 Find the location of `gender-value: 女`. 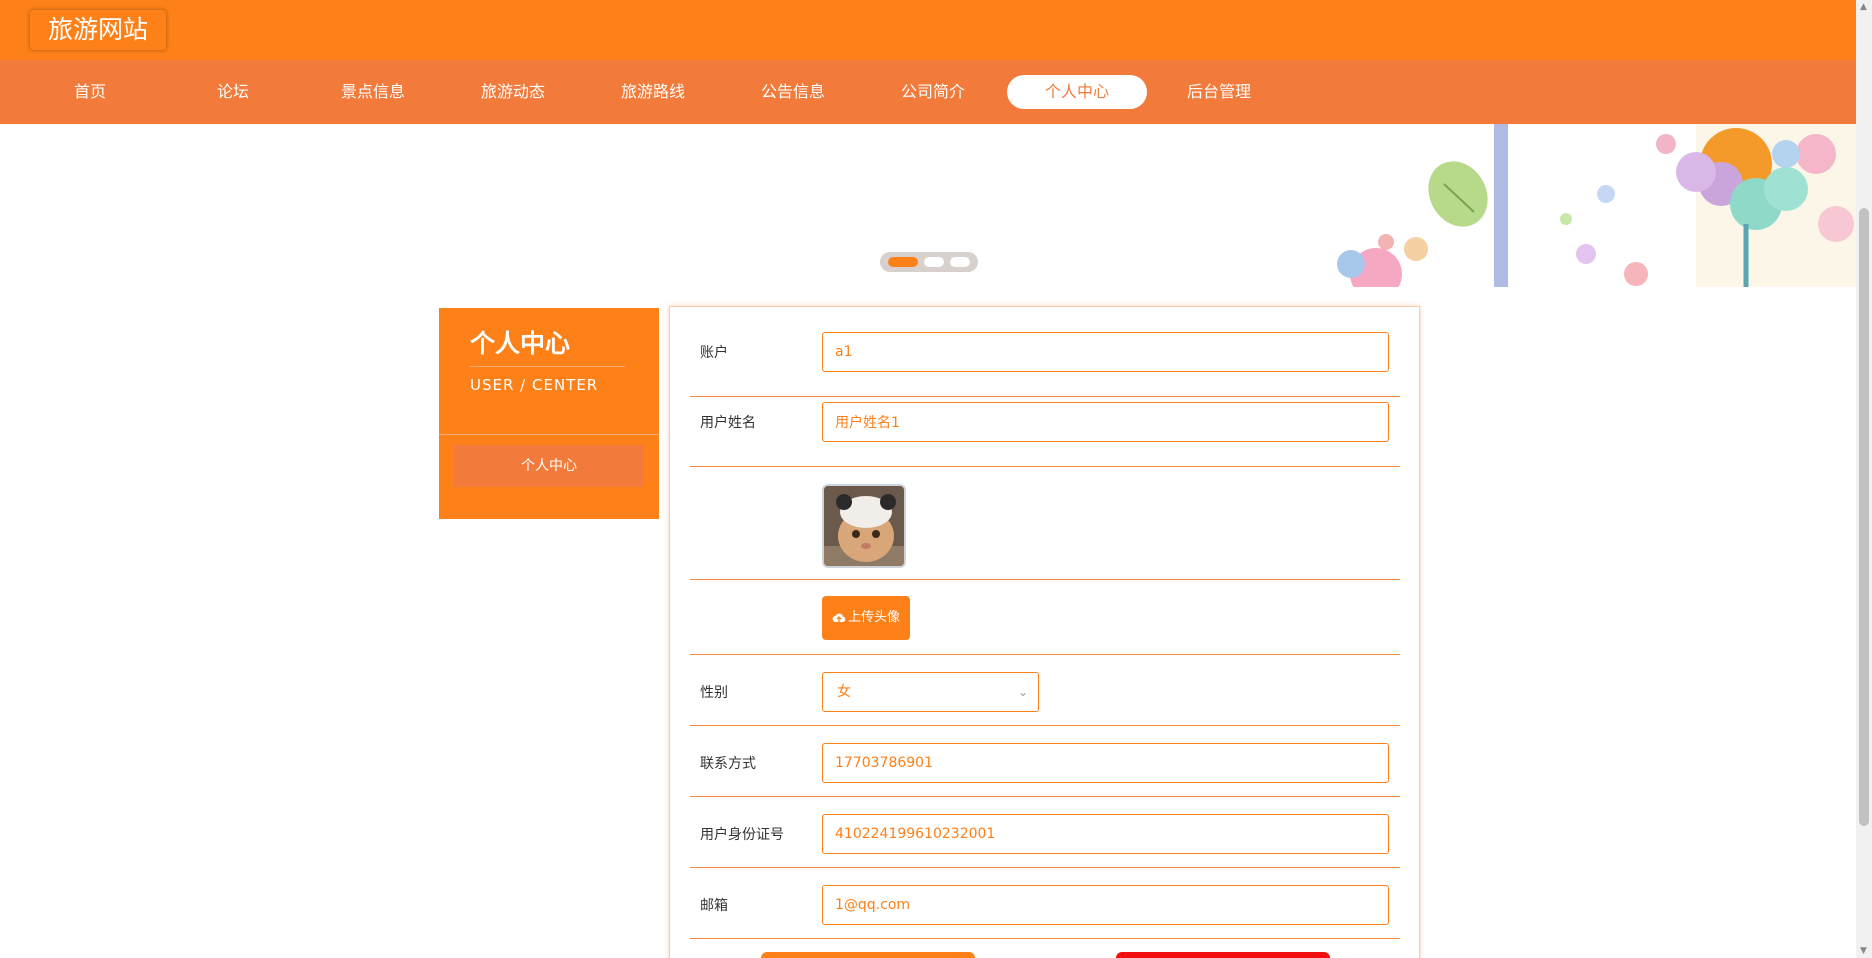

gender-value: 女 is located at coordinates (844, 692).